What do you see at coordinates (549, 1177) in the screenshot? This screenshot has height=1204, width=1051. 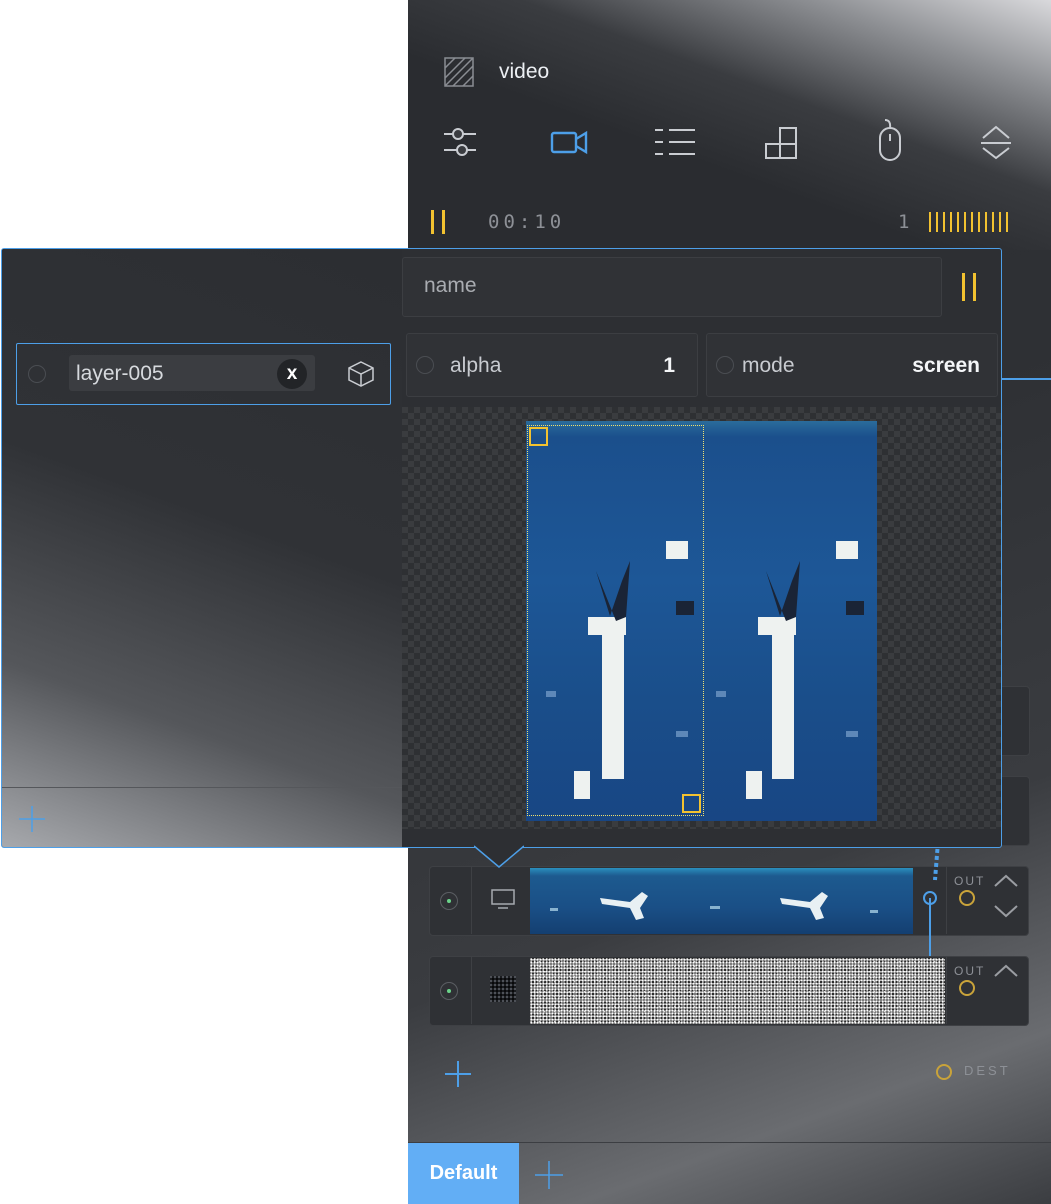 I see `add-tab-button` at bounding box center [549, 1177].